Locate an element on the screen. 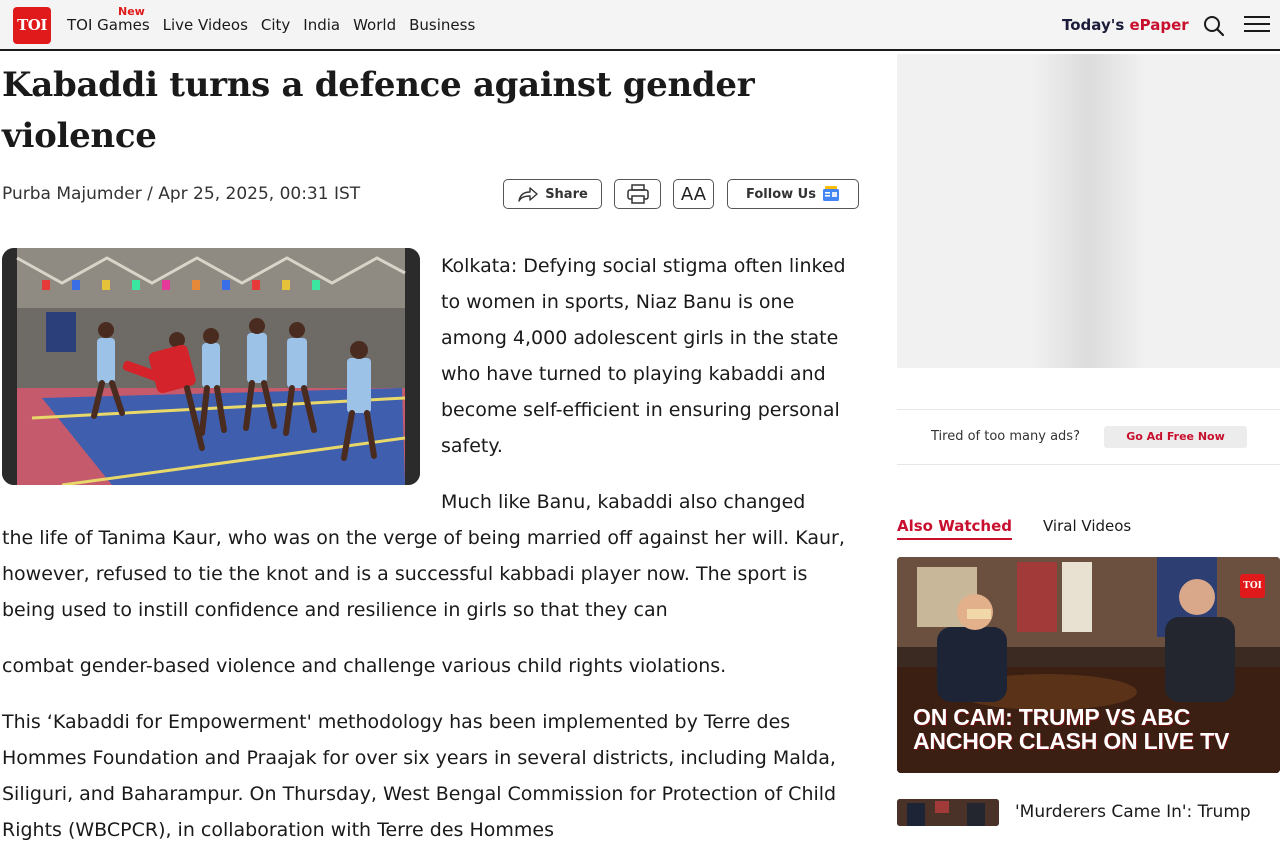 The height and width of the screenshot is (848, 1280). hamburger-menu-icon is located at coordinates (1257, 25).